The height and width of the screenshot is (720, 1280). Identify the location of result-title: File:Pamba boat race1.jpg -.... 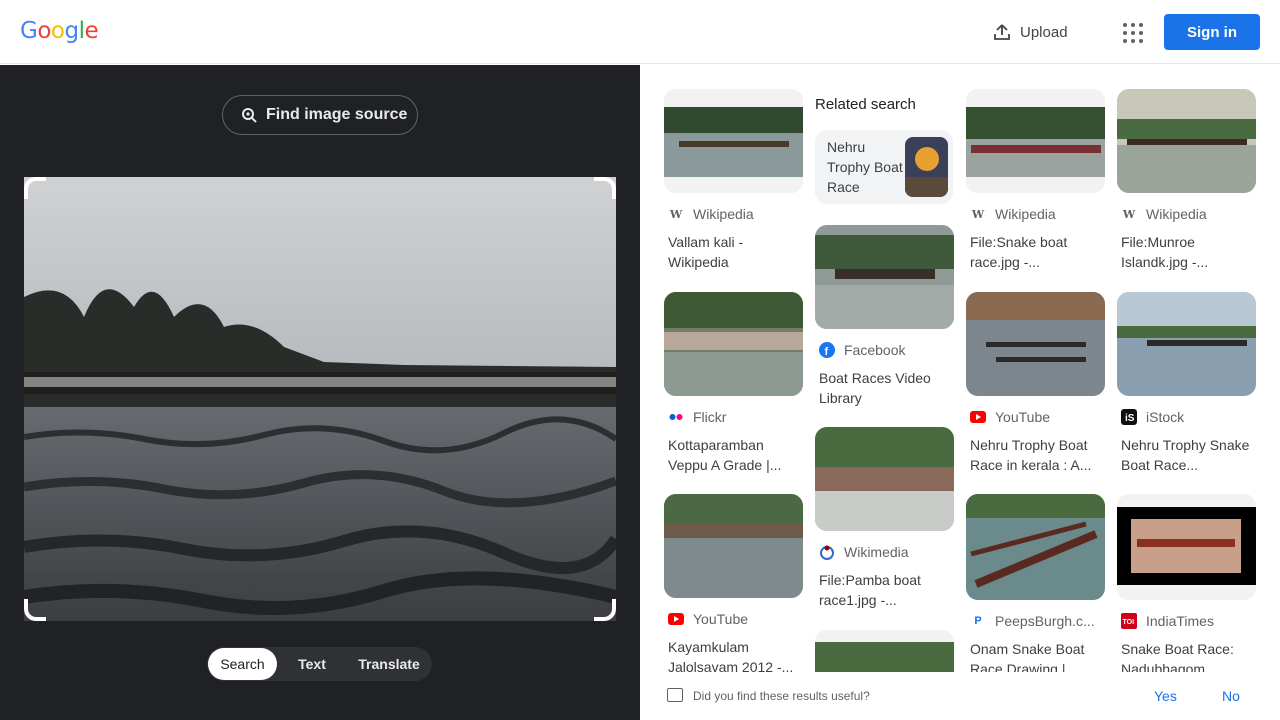
(882, 590).